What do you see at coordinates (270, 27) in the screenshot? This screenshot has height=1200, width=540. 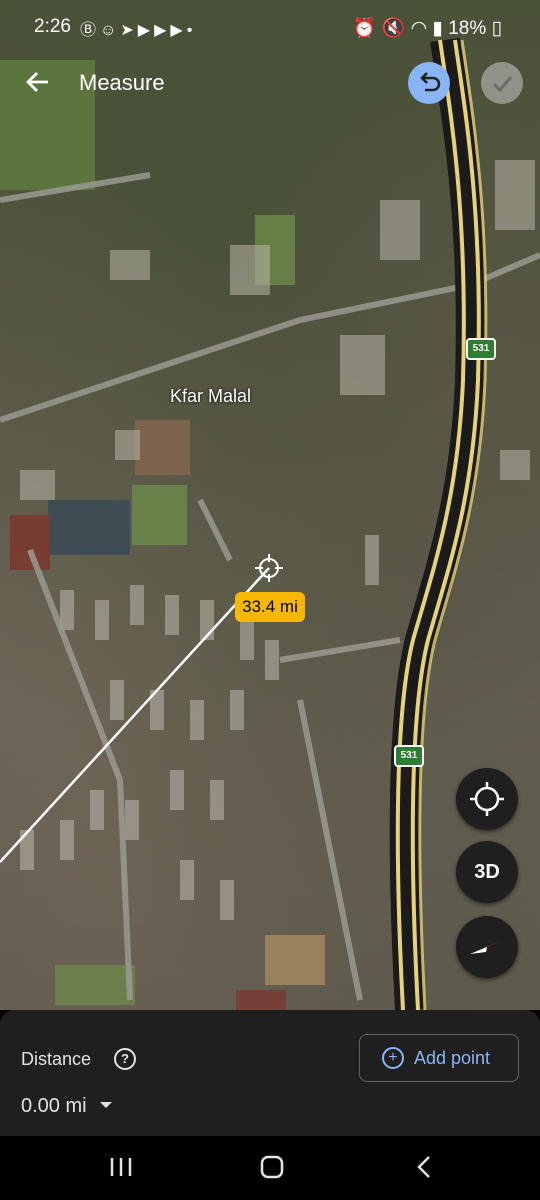 I see `status-bar: 2:26 Ⓑ☺➤▶▶▶• ⏰ 🔇 ◠ ▮ 18% ▯` at bounding box center [270, 27].